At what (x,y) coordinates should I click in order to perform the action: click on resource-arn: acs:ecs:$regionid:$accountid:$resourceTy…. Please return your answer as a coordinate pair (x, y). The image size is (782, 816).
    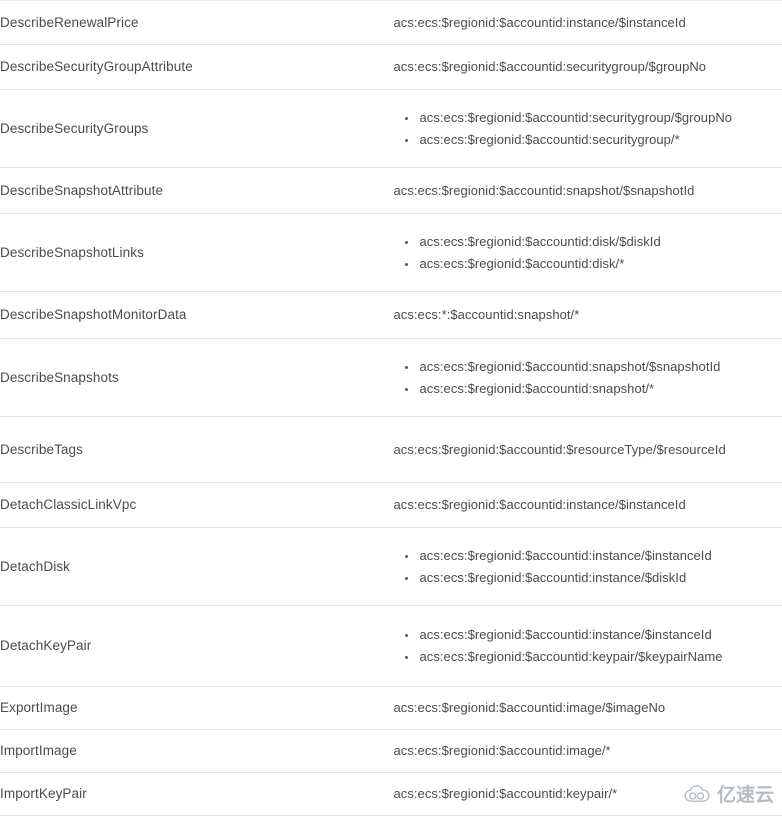
    Looking at the image, I should click on (587, 450).